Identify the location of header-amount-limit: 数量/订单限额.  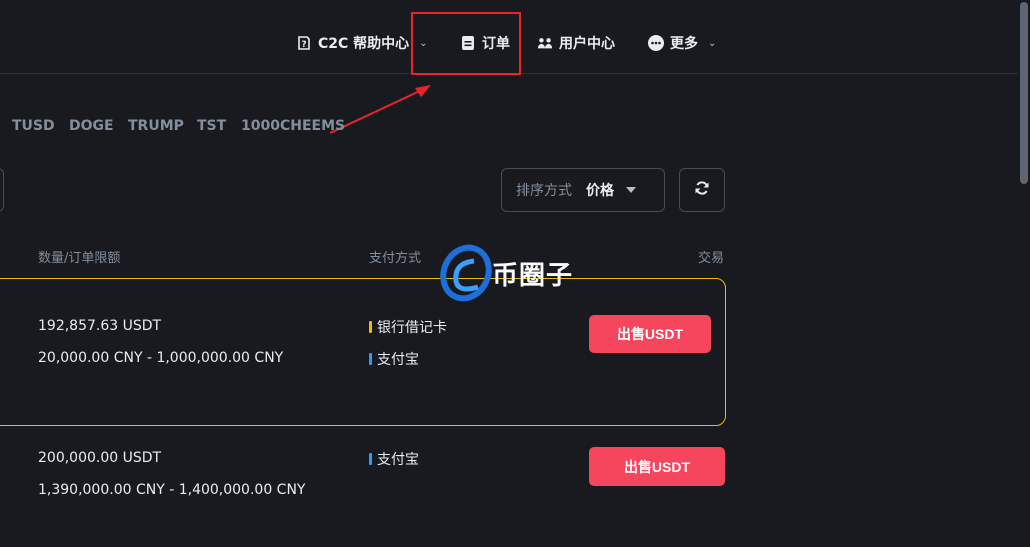
(79, 258).